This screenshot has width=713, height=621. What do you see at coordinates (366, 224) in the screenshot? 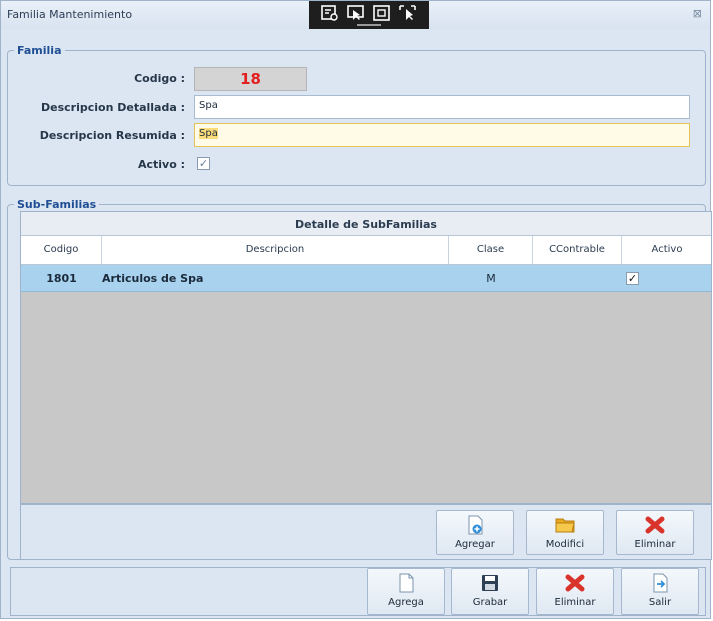
I see `grid-caption: Detalle de SubFamilias` at bounding box center [366, 224].